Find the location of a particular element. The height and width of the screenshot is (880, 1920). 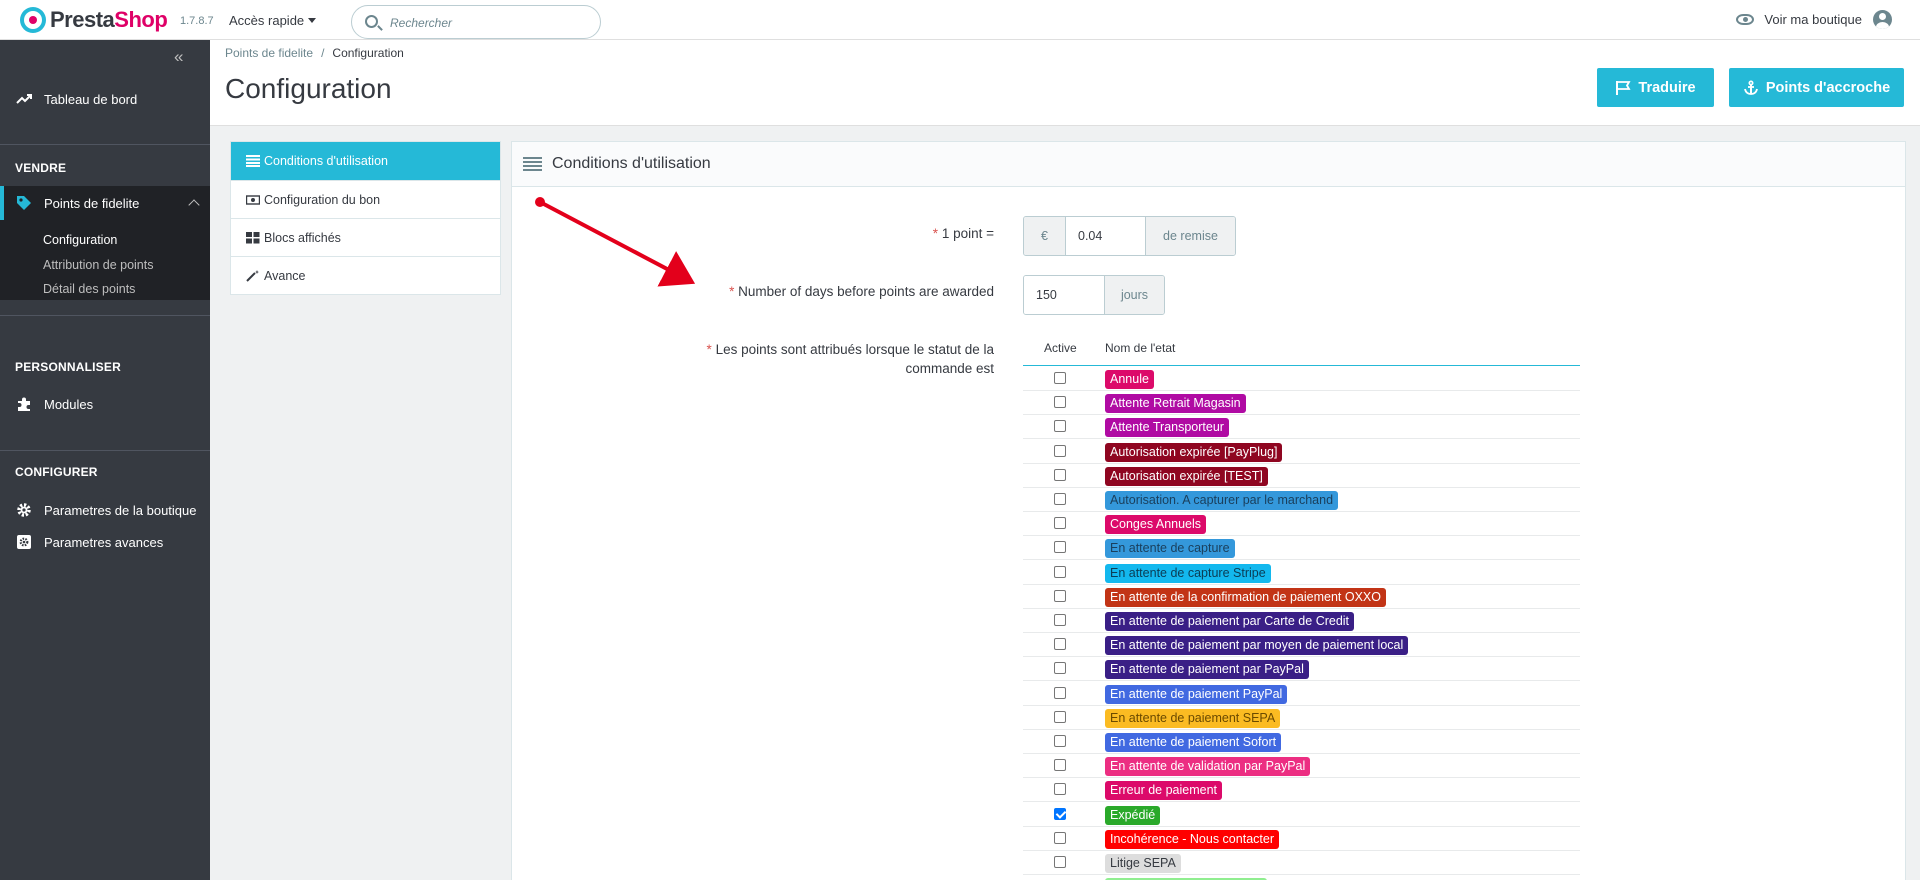

col-name-header: Nom de l'etat is located at coordinates (1140, 348).